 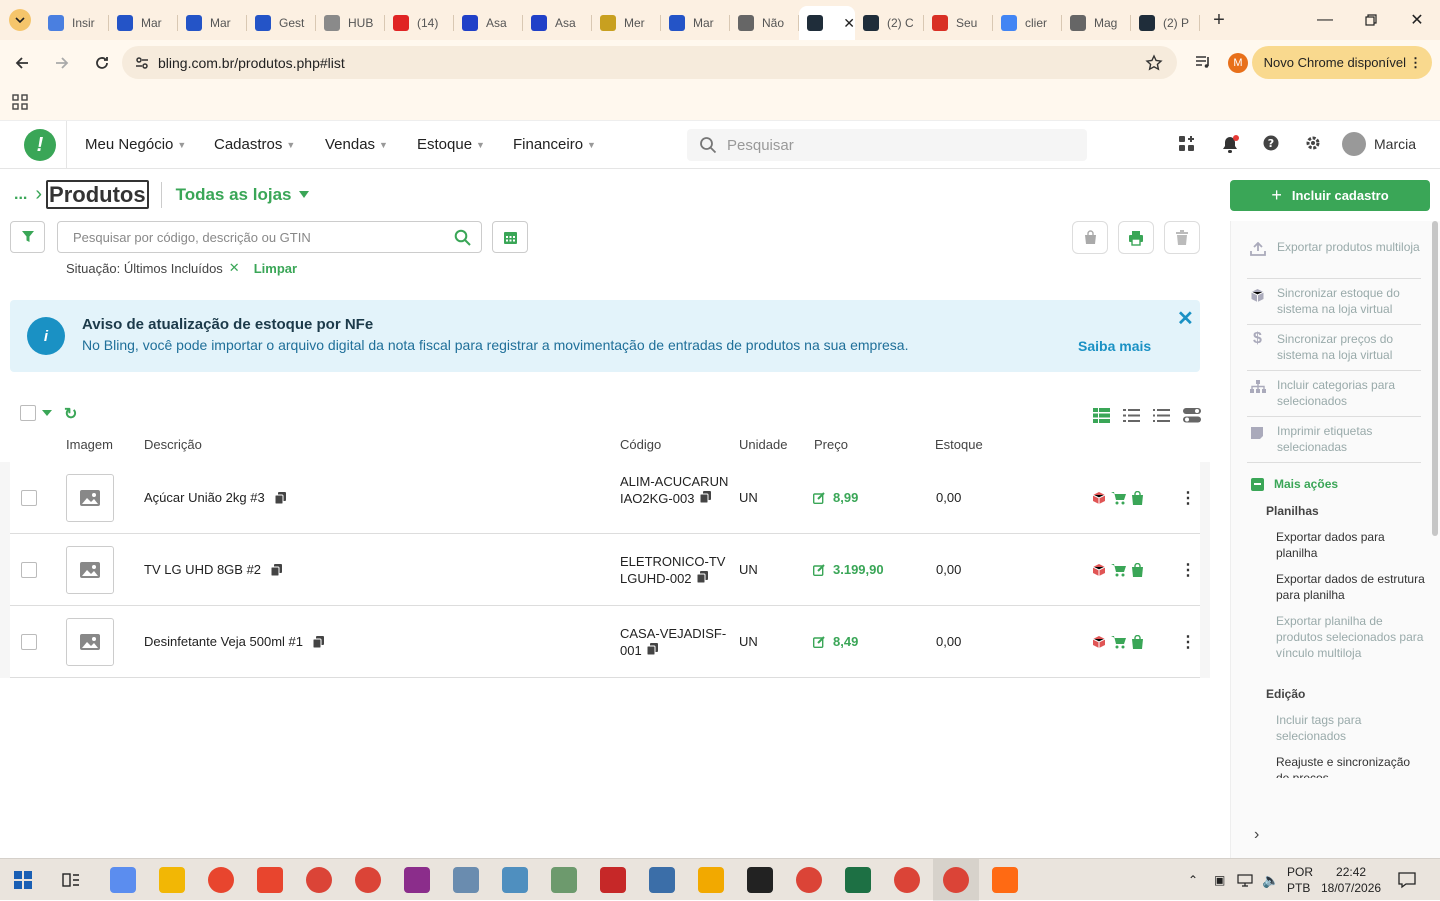 What do you see at coordinates (1417, 20) in the screenshot?
I see `close-window-button: ✕` at bounding box center [1417, 20].